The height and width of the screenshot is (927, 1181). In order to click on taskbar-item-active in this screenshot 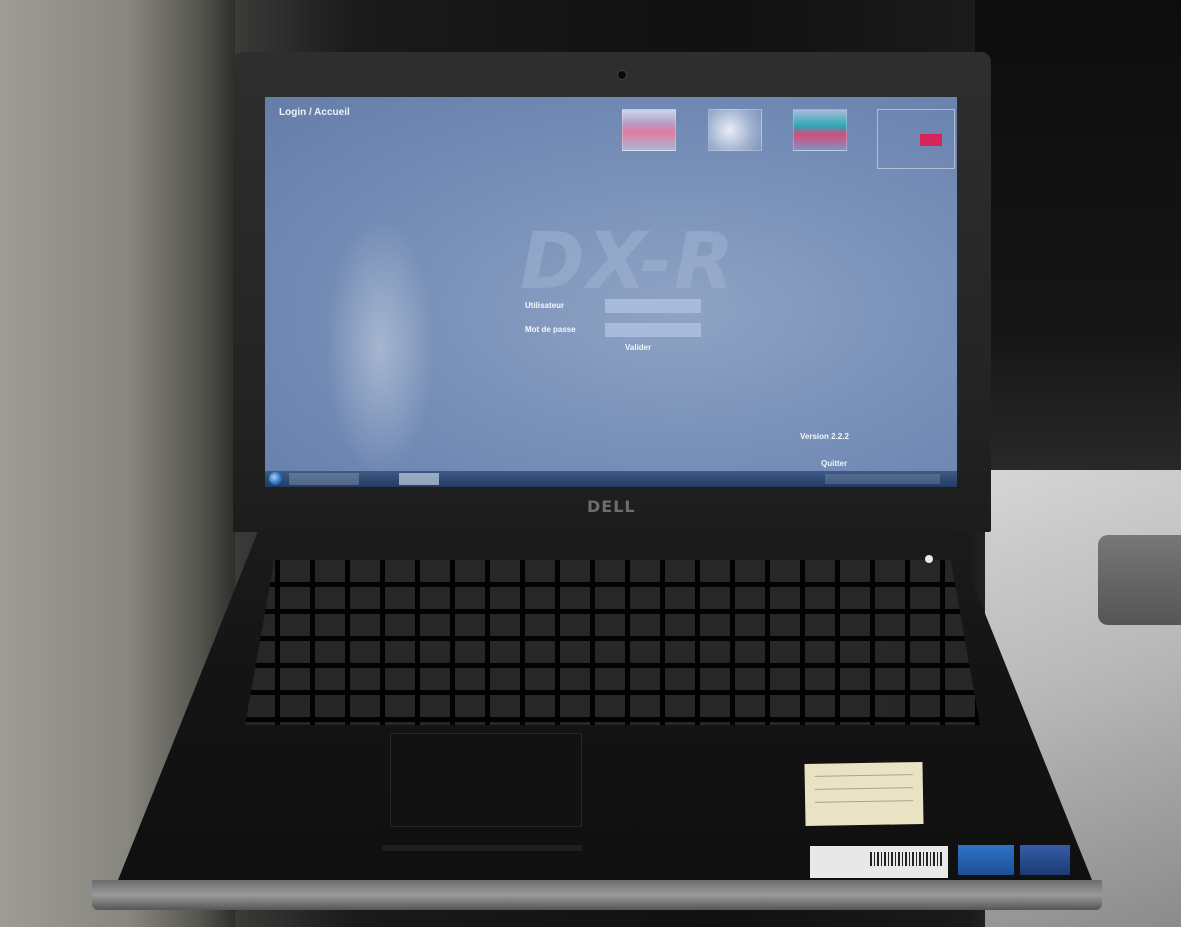, I will do `click(419, 479)`.